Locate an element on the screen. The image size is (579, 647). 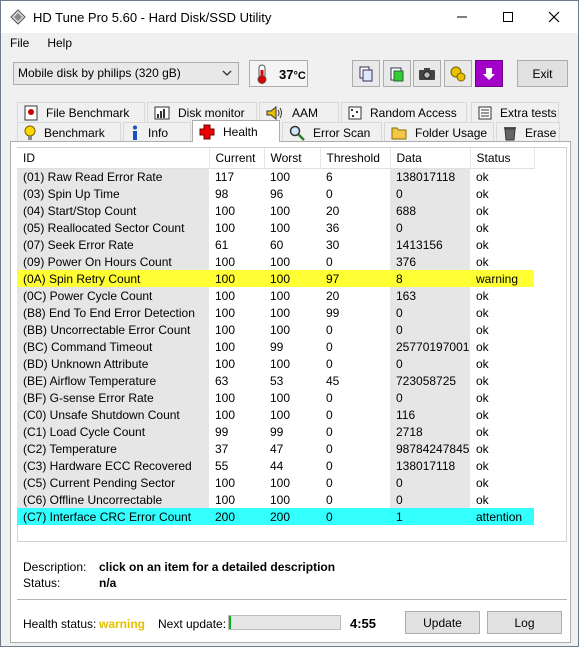
cell-threshold: 36 is located at coordinates (333, 227).